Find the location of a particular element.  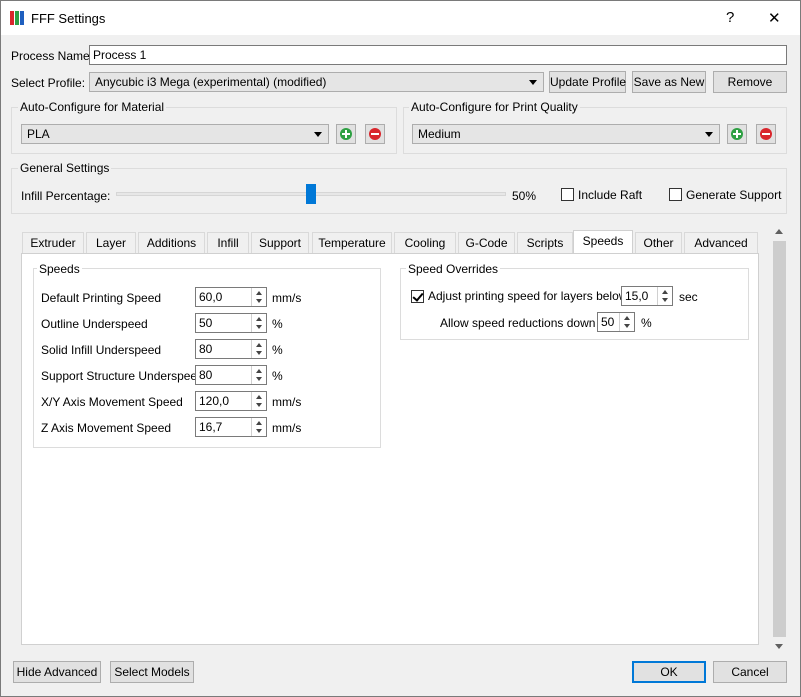

material-select-value: PLA is located at coordinates (38, 134).